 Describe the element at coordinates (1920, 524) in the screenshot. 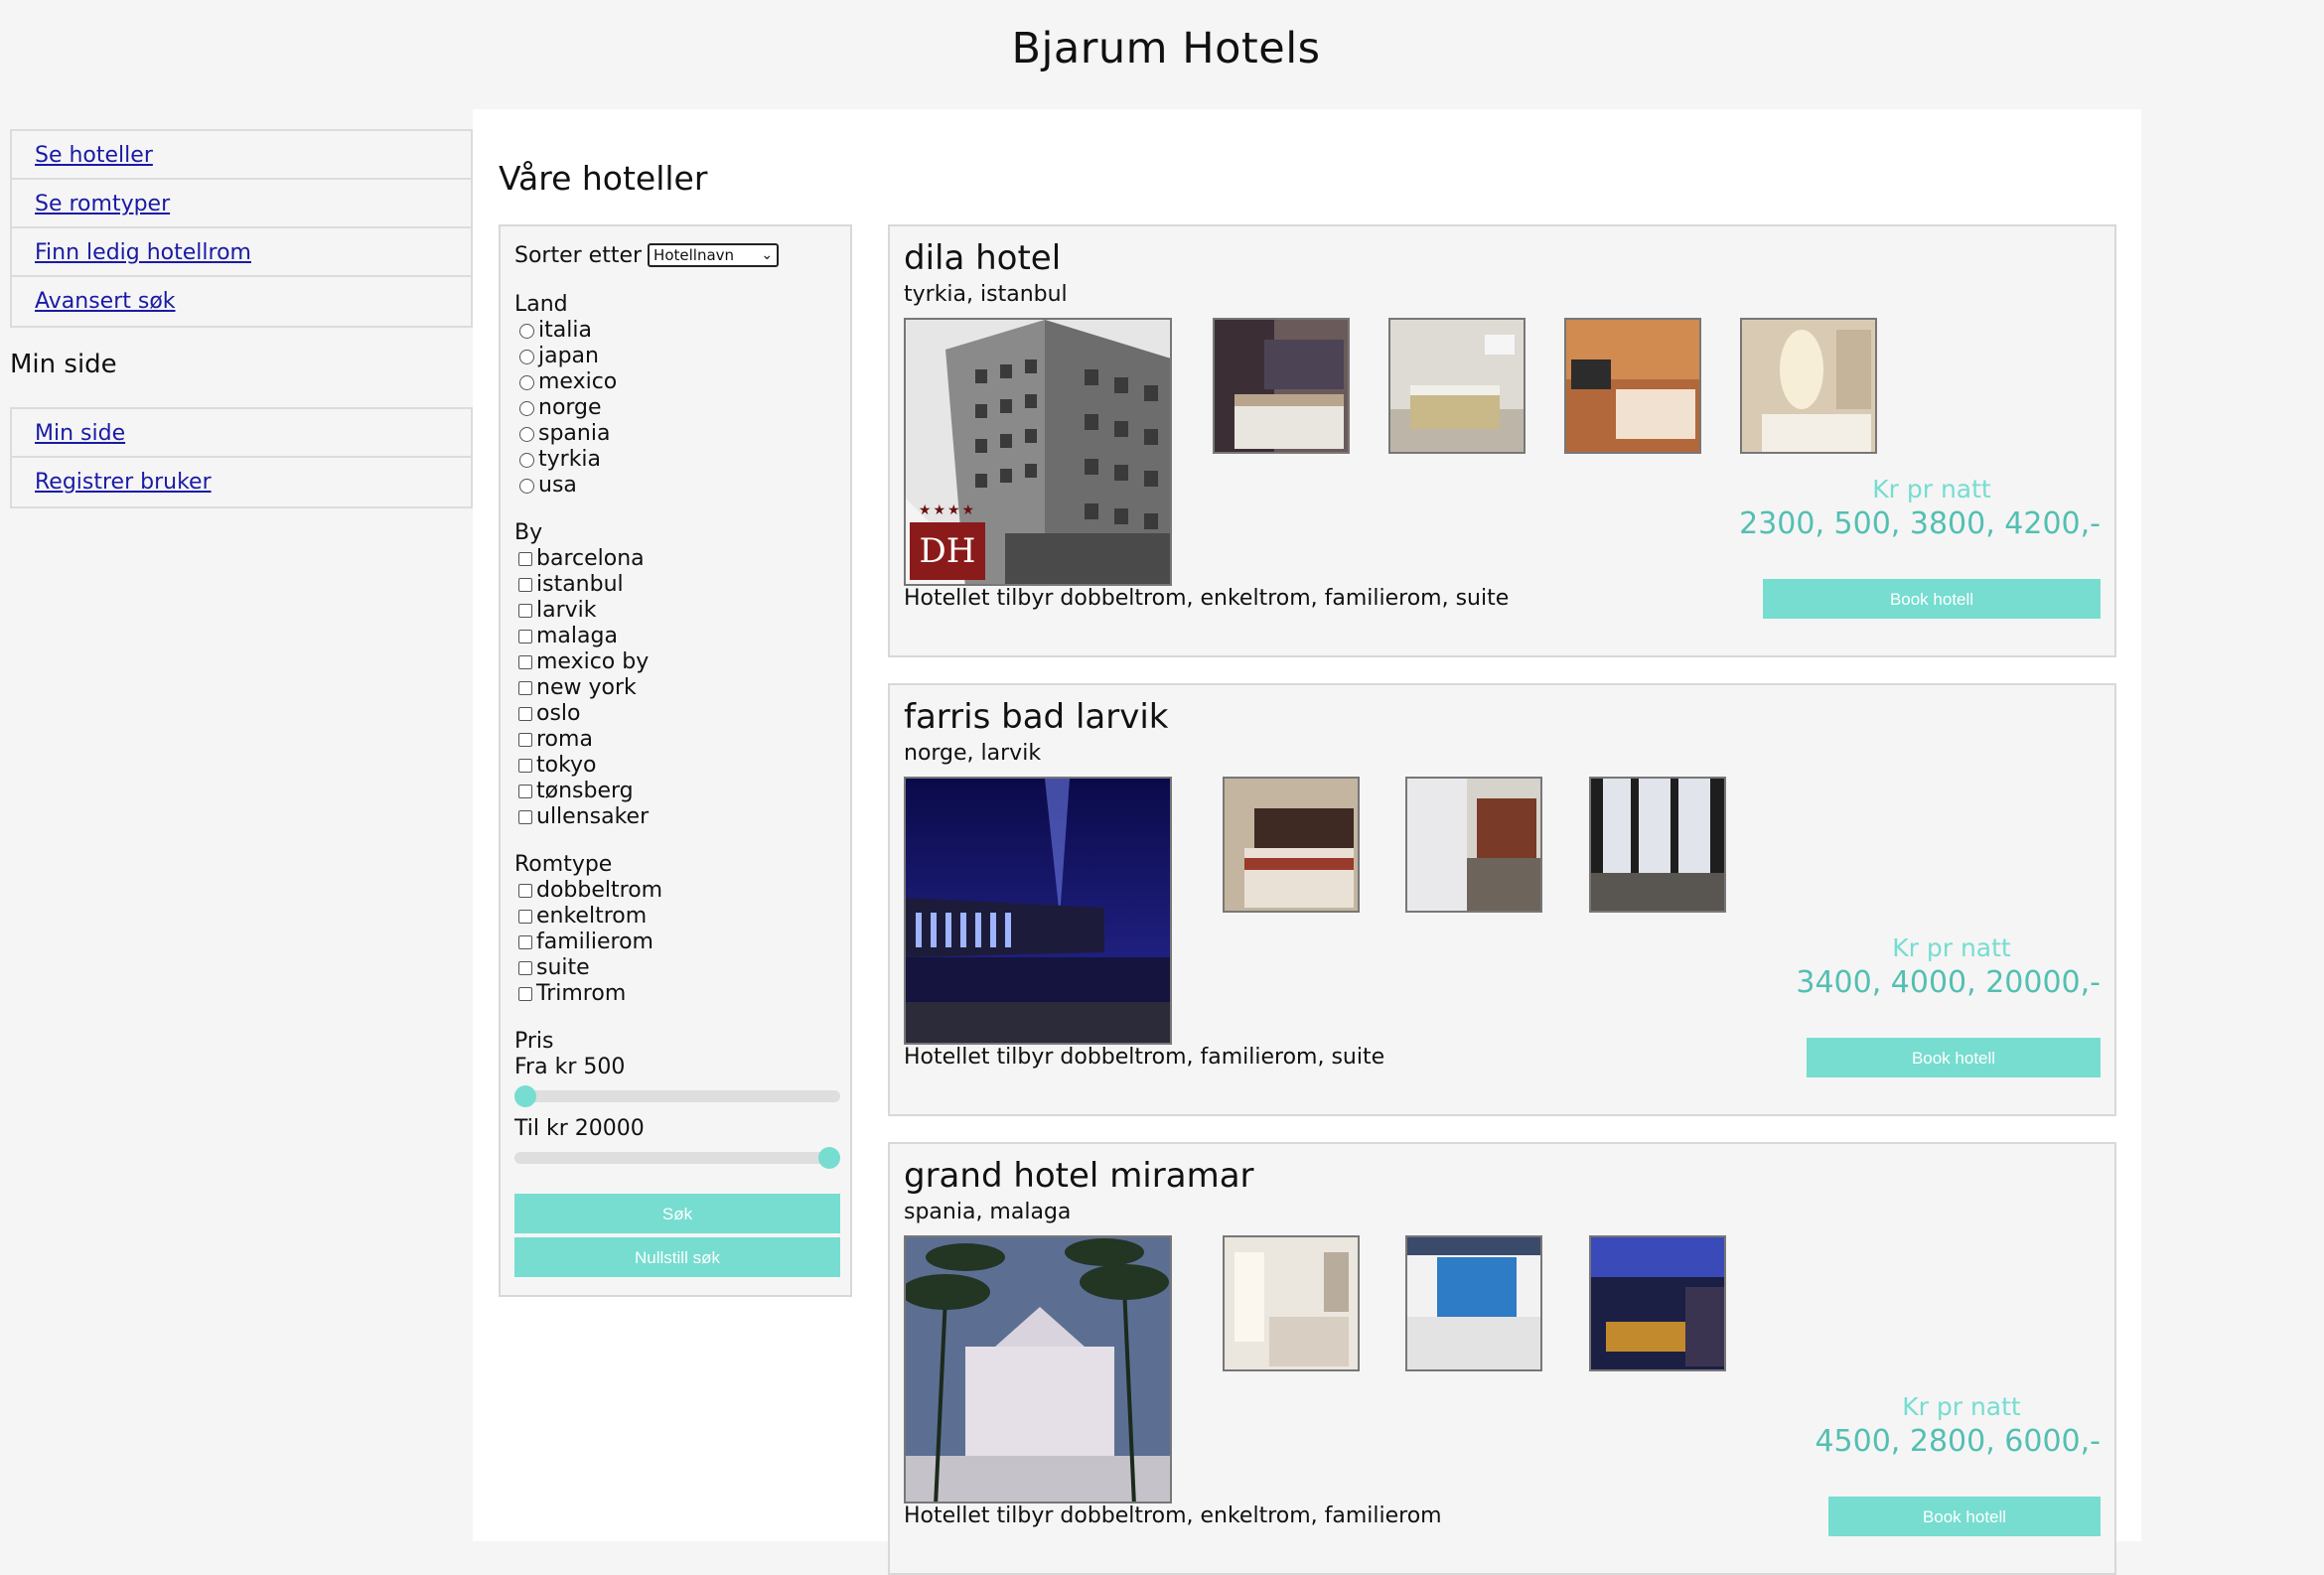

I see `price-values: 2300, 500, 3800, 4200,-` at that location.